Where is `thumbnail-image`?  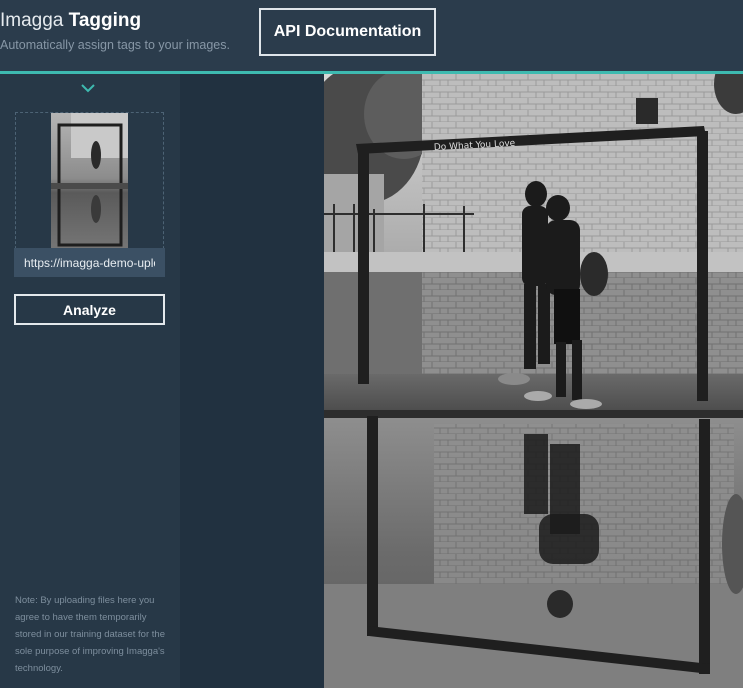 thumbnail-image is located at coordinates (89, 185).